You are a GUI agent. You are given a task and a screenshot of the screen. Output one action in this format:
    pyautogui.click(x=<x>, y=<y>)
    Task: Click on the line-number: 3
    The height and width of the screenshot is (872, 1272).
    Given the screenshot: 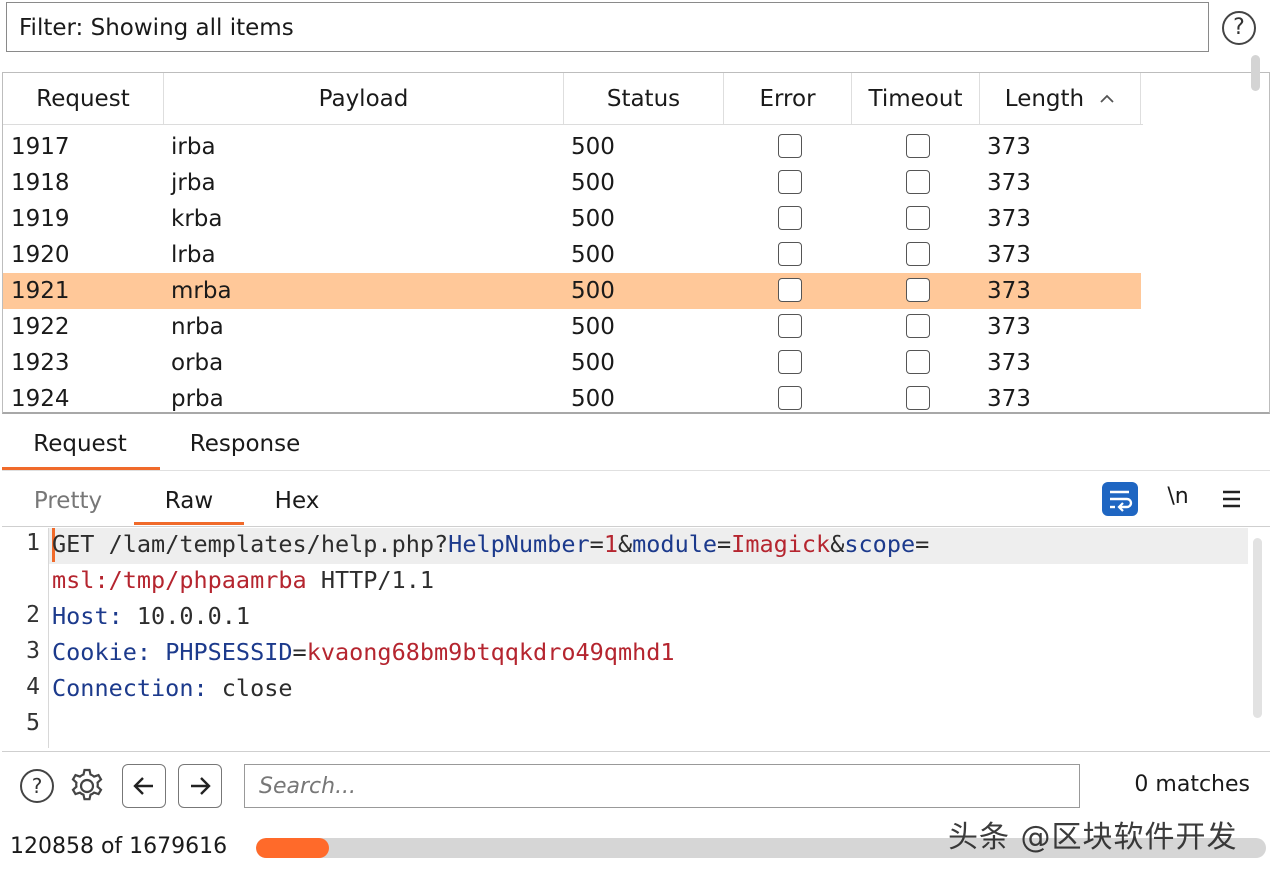 What is the action you would take?
    pyautogui.click(x=33, y=651)
    